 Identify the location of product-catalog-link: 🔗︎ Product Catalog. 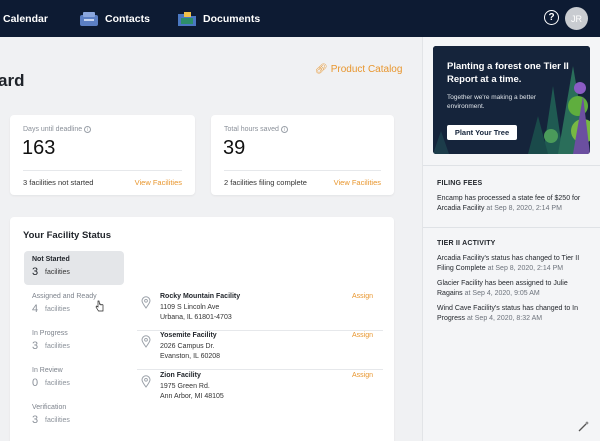
(358, 69).